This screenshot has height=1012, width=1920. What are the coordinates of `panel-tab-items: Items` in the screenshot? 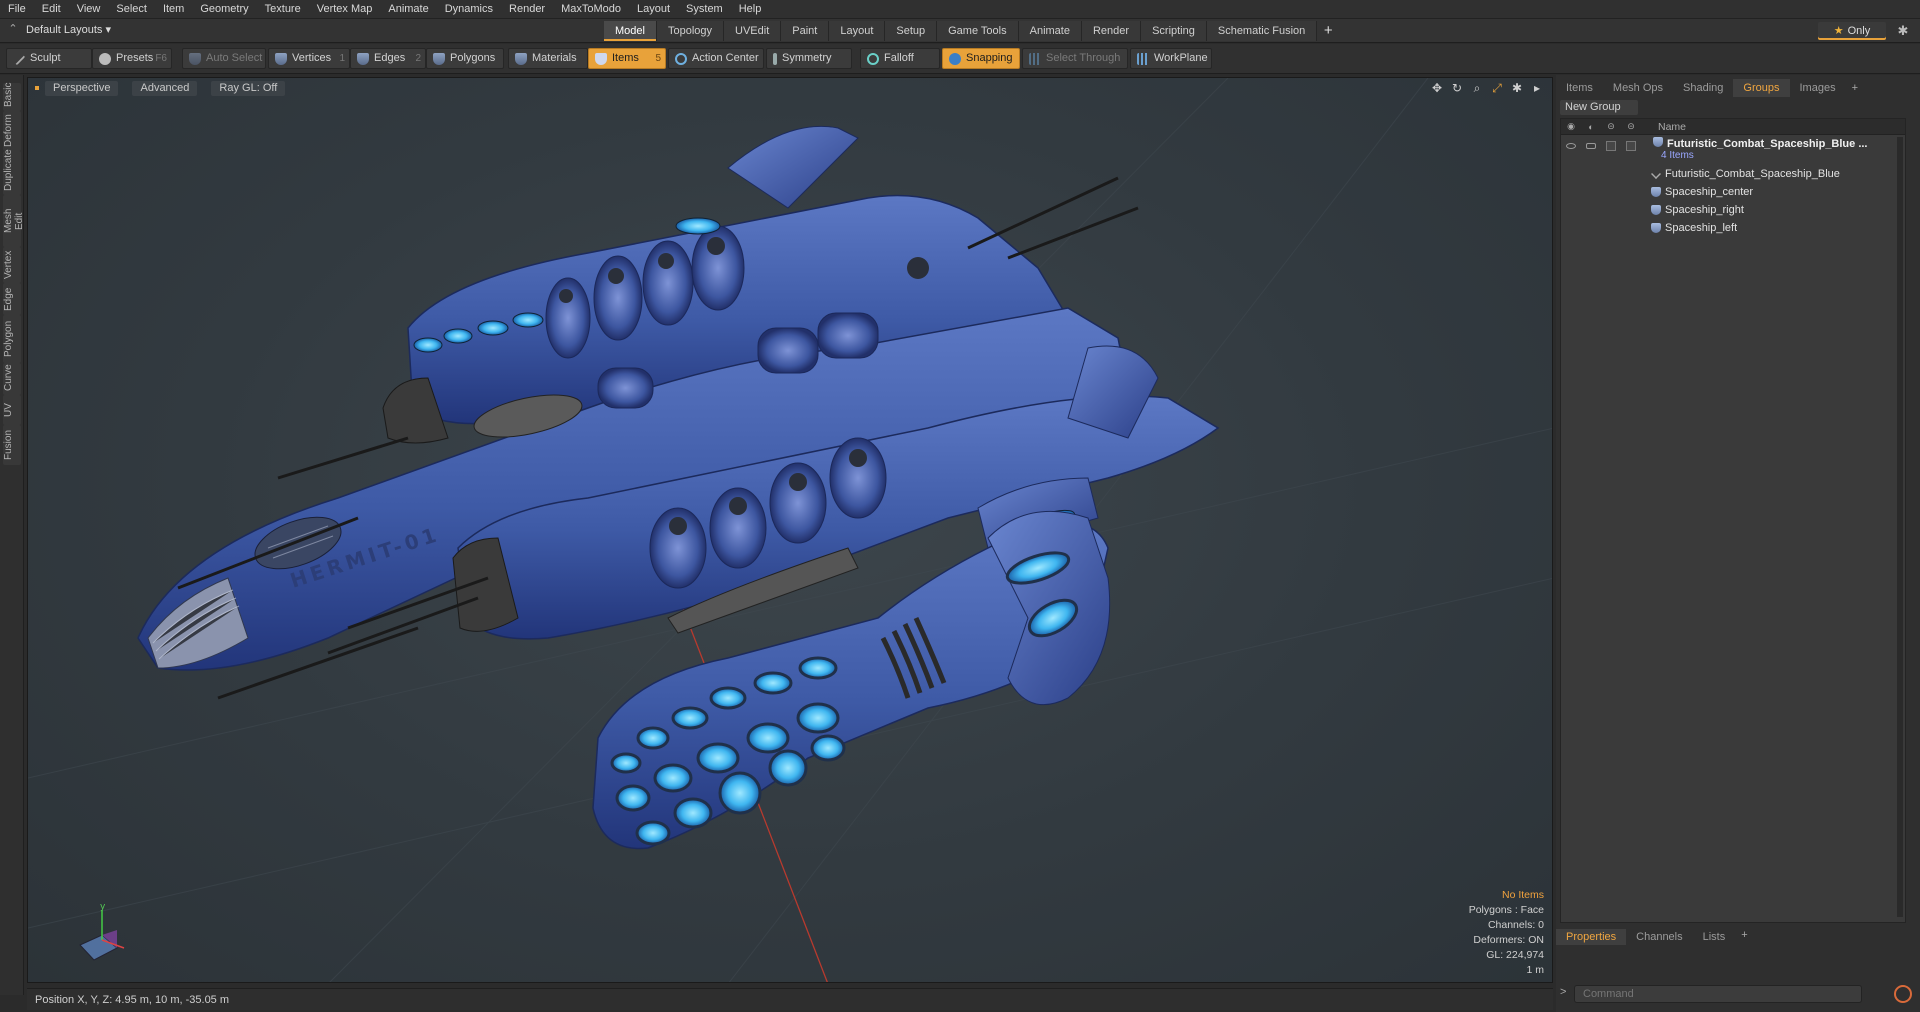 It's located at (1579, 88).